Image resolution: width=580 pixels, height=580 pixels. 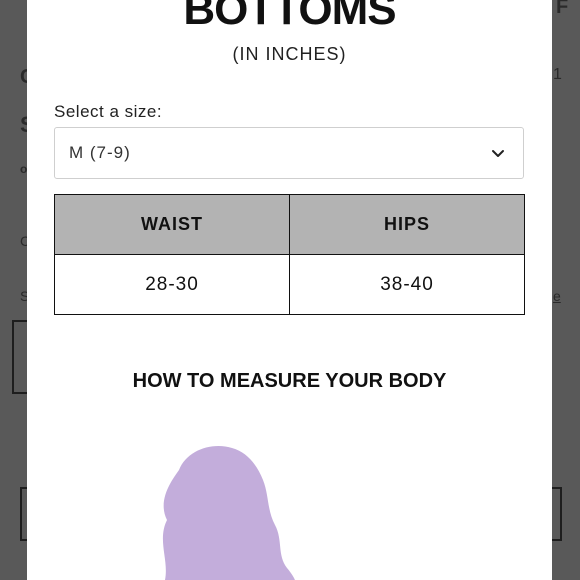 What do you see at coordinates (562, 9) in the screenshot?
I see `bg-text-fragment: F` at bounding box center [562, 9].